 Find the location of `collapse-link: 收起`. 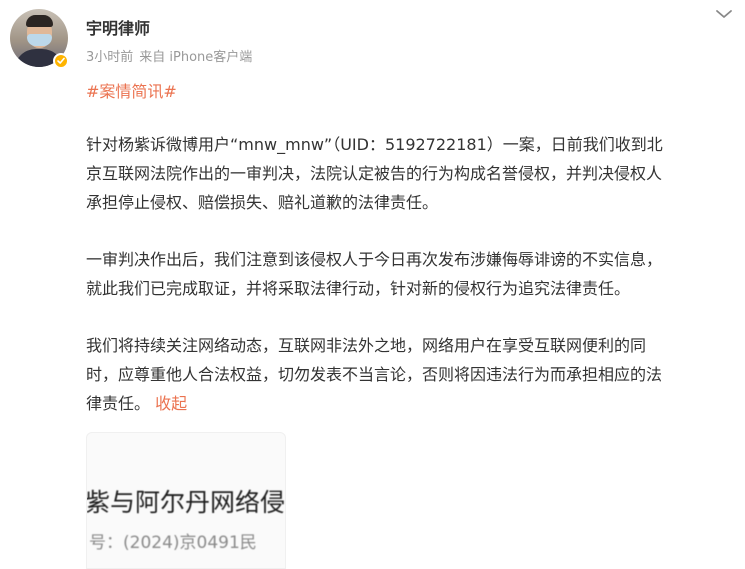

collapse-link: 收起 is located at coordinates (171, 403).